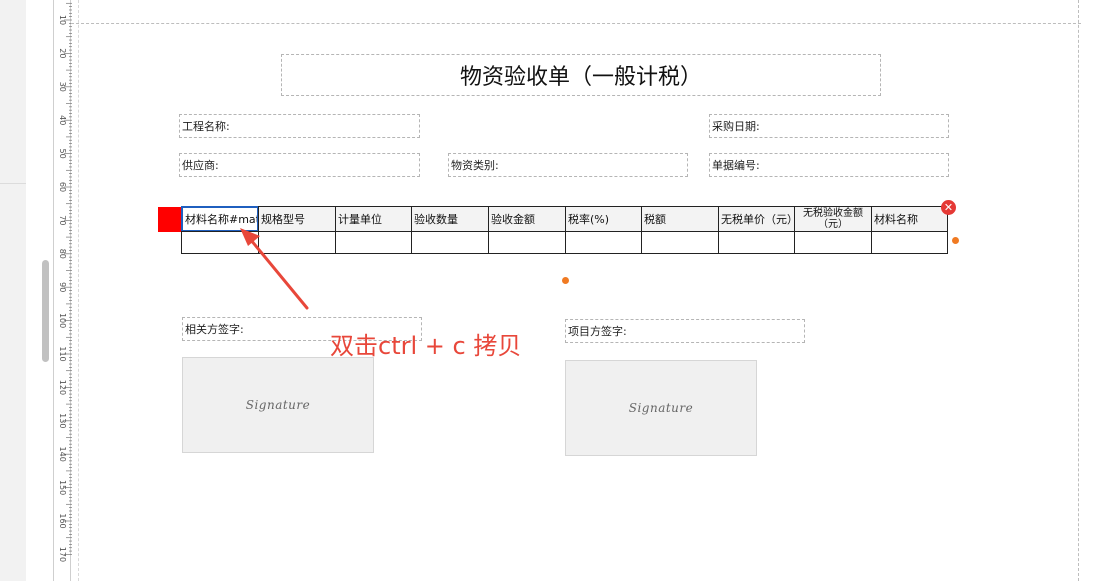 The height and width of the screenshot is (581, 1095). What do you see at coordinates (62, 287) in the screenshot?
I see `ruler-label: 90` at bounding box center [62, 287].